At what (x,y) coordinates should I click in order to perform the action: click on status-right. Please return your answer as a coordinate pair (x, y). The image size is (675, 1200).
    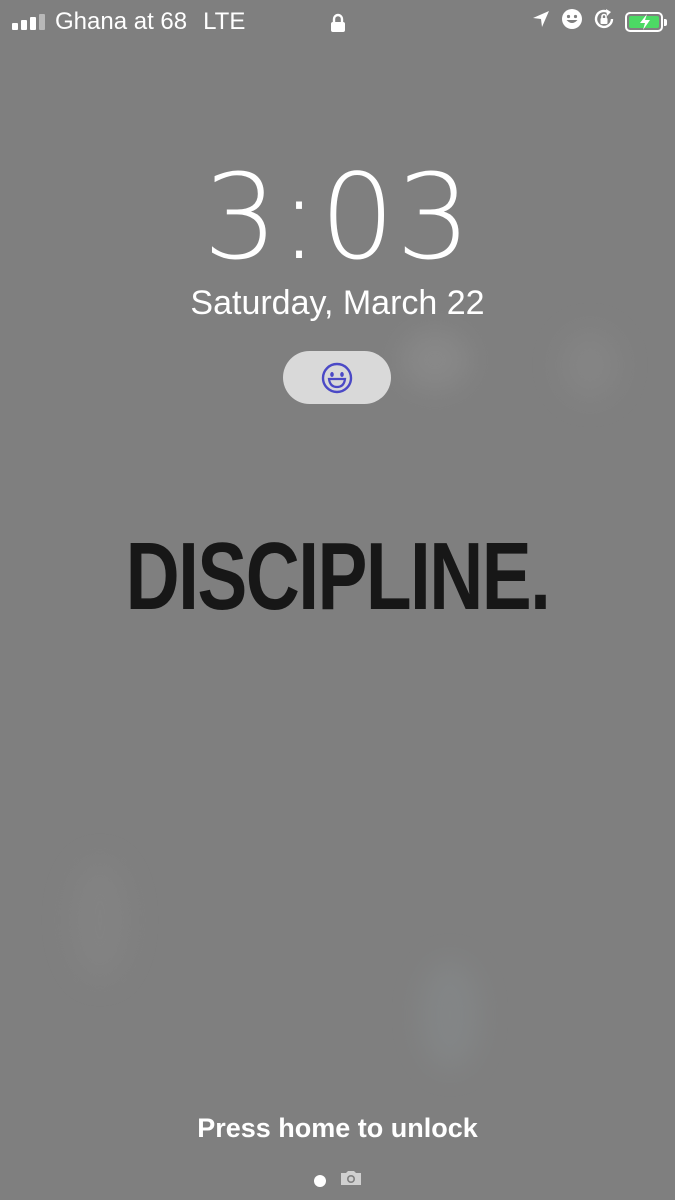
    Looking at the image, I should click on (599, 22).